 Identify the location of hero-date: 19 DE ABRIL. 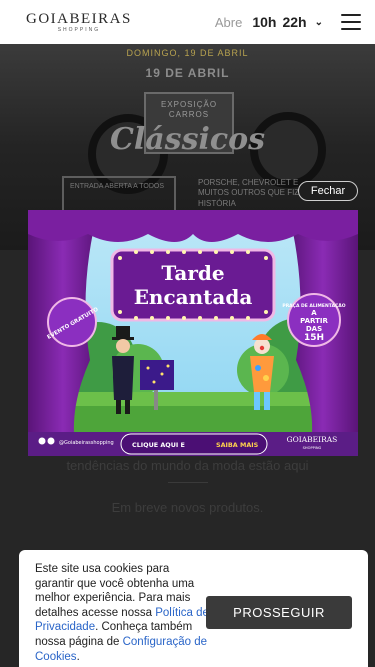
(187, 73).